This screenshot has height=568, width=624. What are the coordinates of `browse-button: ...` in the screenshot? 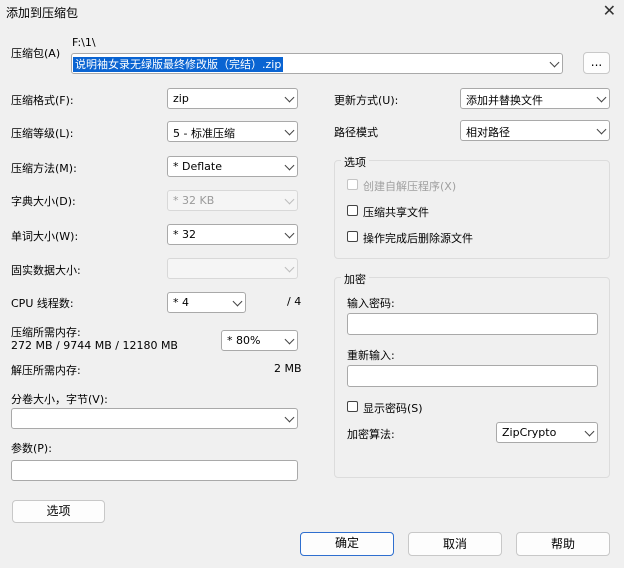 It's located at (596, 63).